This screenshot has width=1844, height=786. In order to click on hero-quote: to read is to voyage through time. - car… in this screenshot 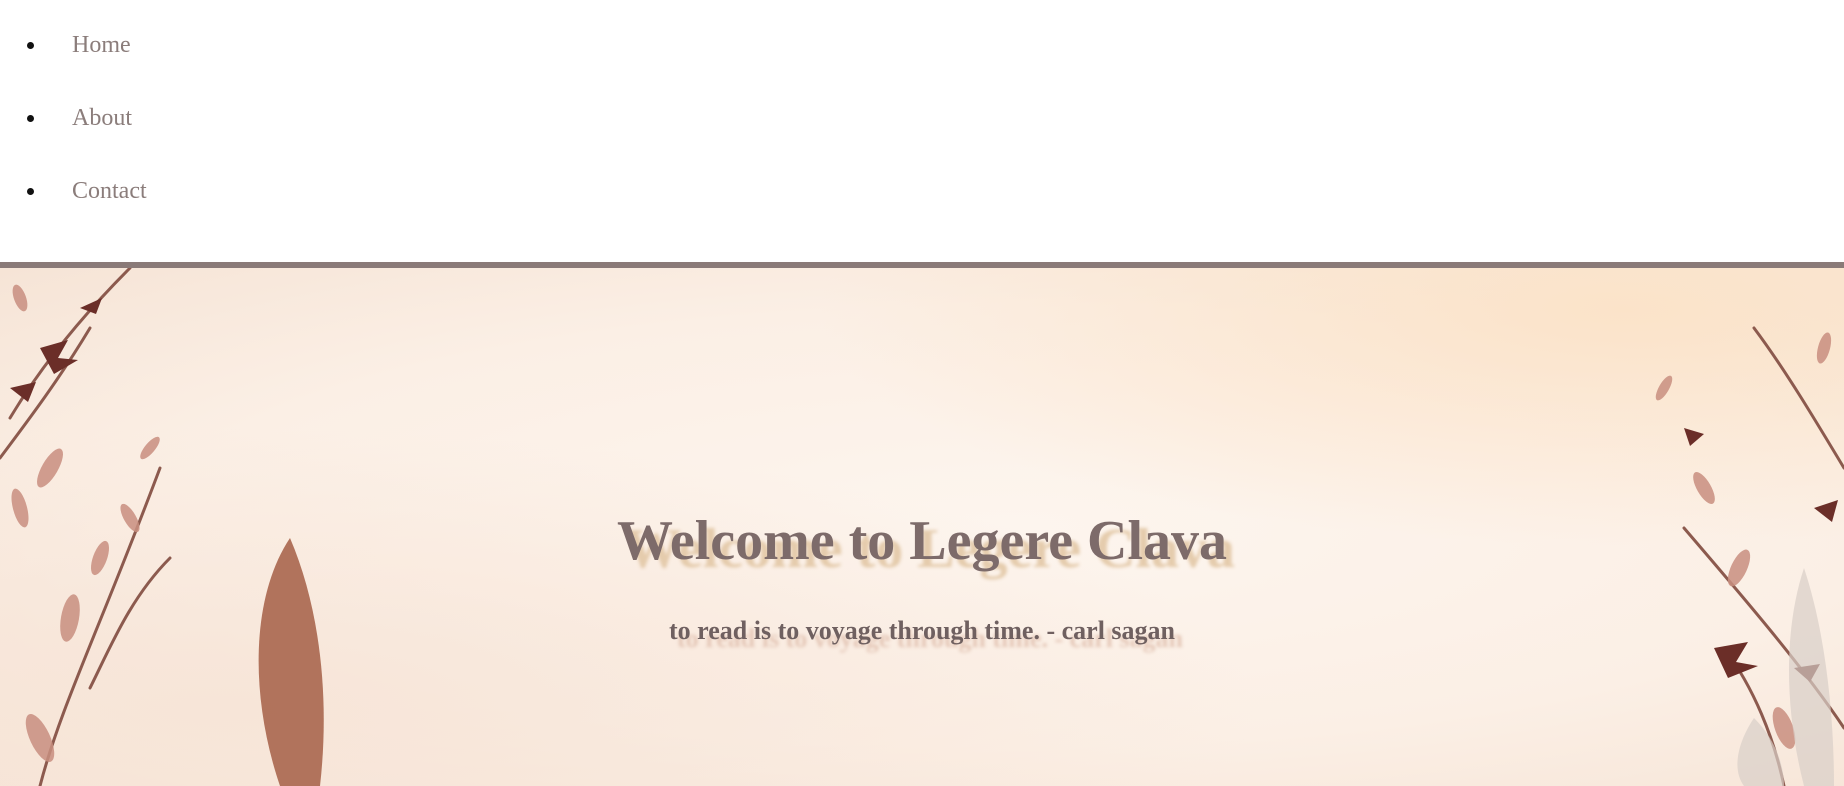, I will do `click(922, 630)`.